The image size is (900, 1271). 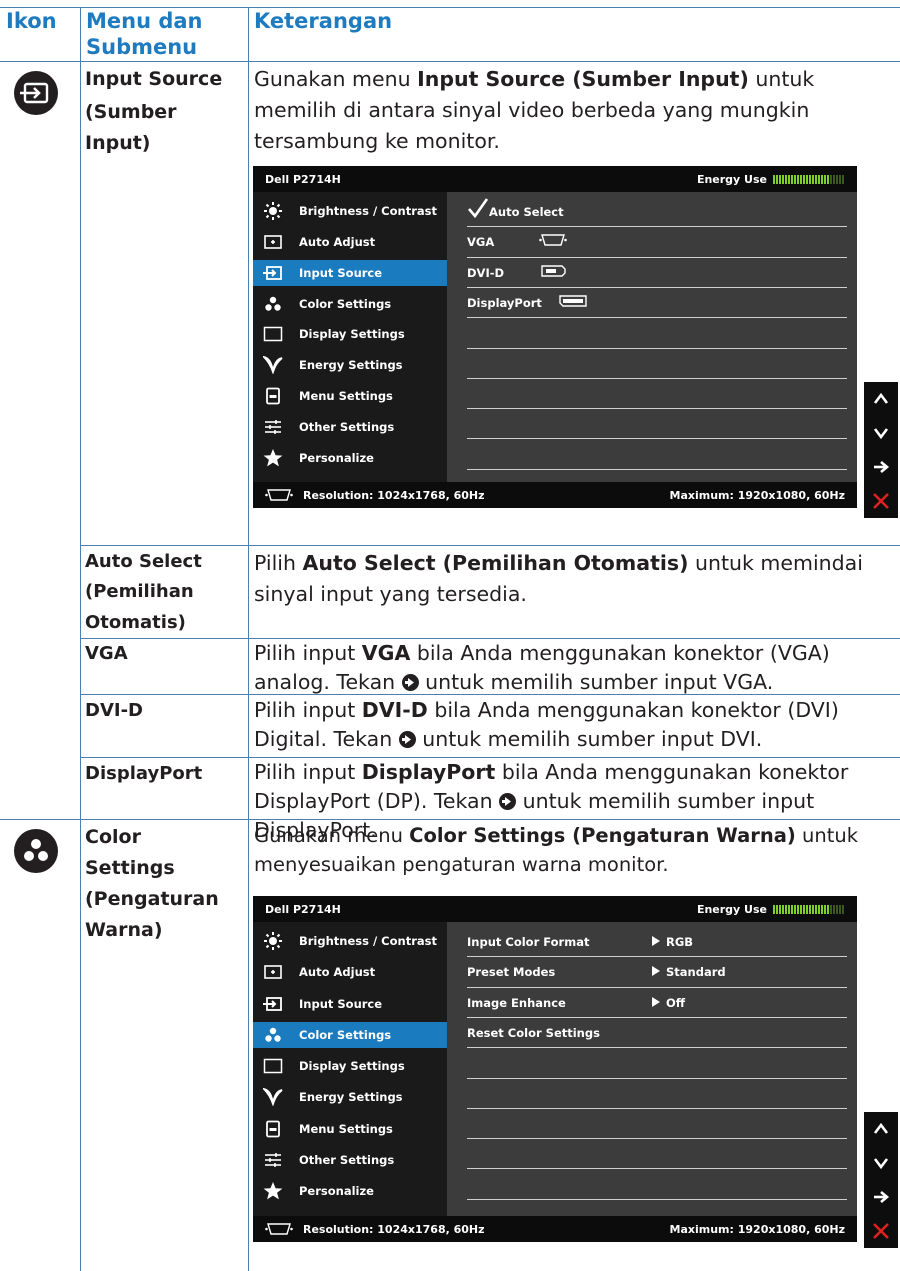 What do you see at coordinates (273, 1160) in the screenshot?
I see `other-settings-icon` at bounding box center [273, 1160].